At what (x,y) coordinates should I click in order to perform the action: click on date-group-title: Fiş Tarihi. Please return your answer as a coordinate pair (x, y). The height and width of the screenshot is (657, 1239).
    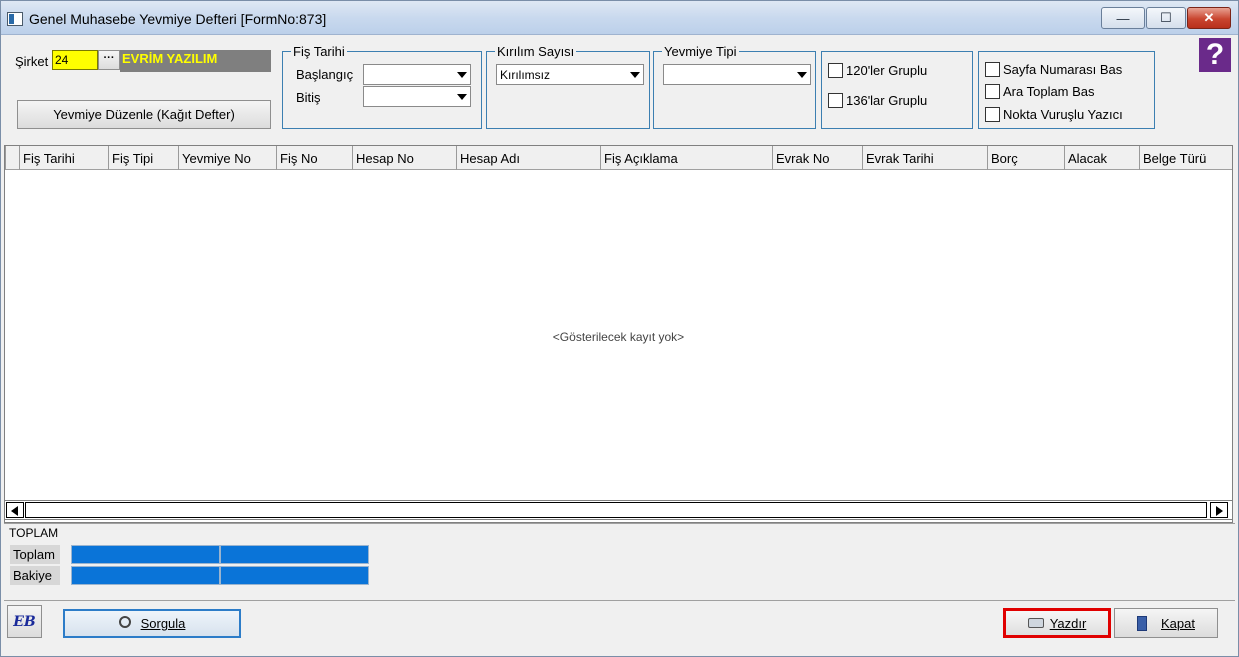
    Looking at the image, I should click on (319, 51).